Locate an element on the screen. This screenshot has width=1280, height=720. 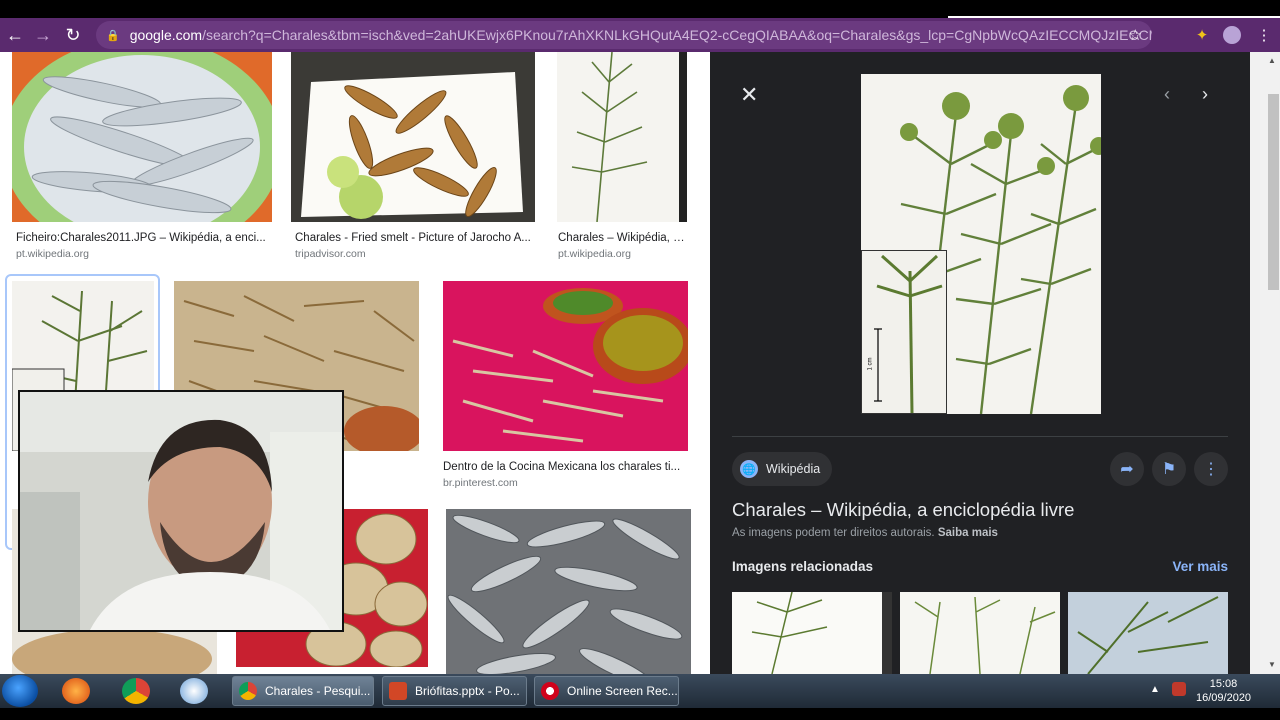
scroll-up-icon: ▲ is located at coordinates (1272, 60).